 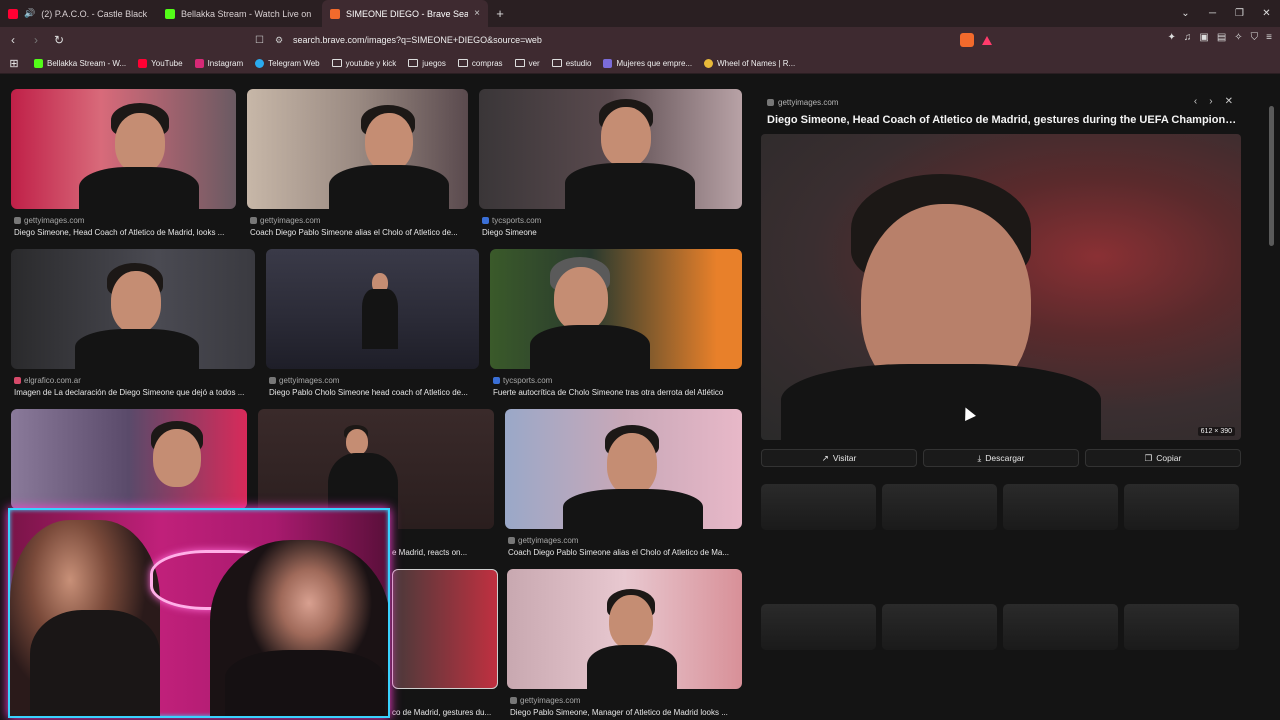 What do you see at coordinates (1238, 37) in the screenshot?
I see `leo-icon: ✧` at bounding box center [1238, 37].